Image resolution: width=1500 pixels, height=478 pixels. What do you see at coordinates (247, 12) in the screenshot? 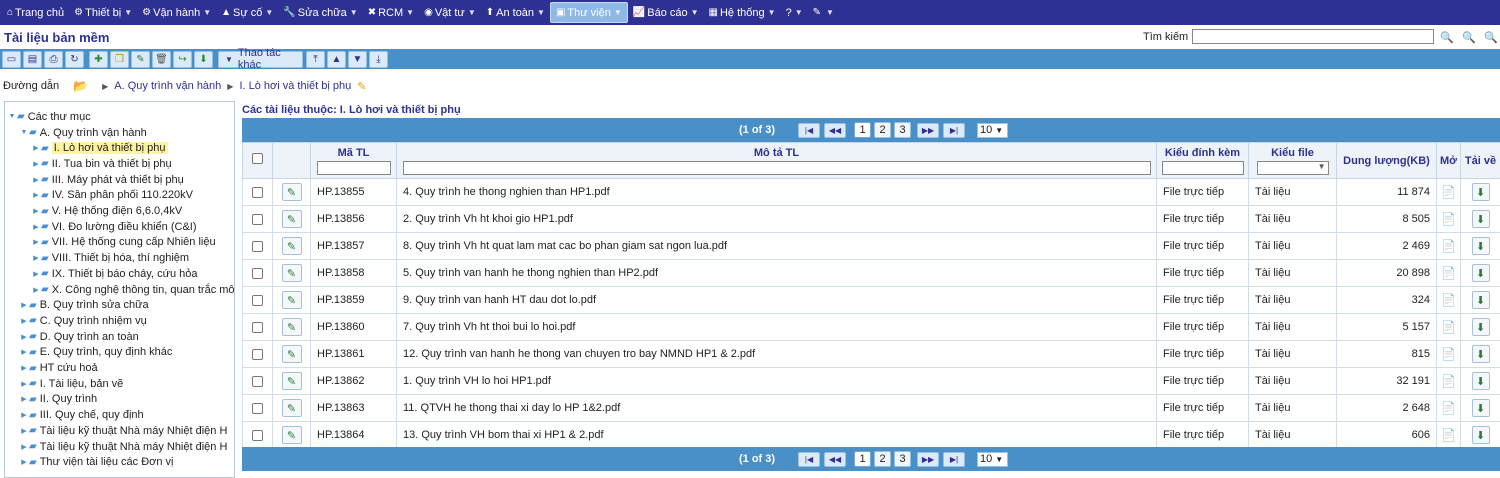
I see `nav-item-3: ▲ Sự cố ▼` at bounding box center [247, 12].